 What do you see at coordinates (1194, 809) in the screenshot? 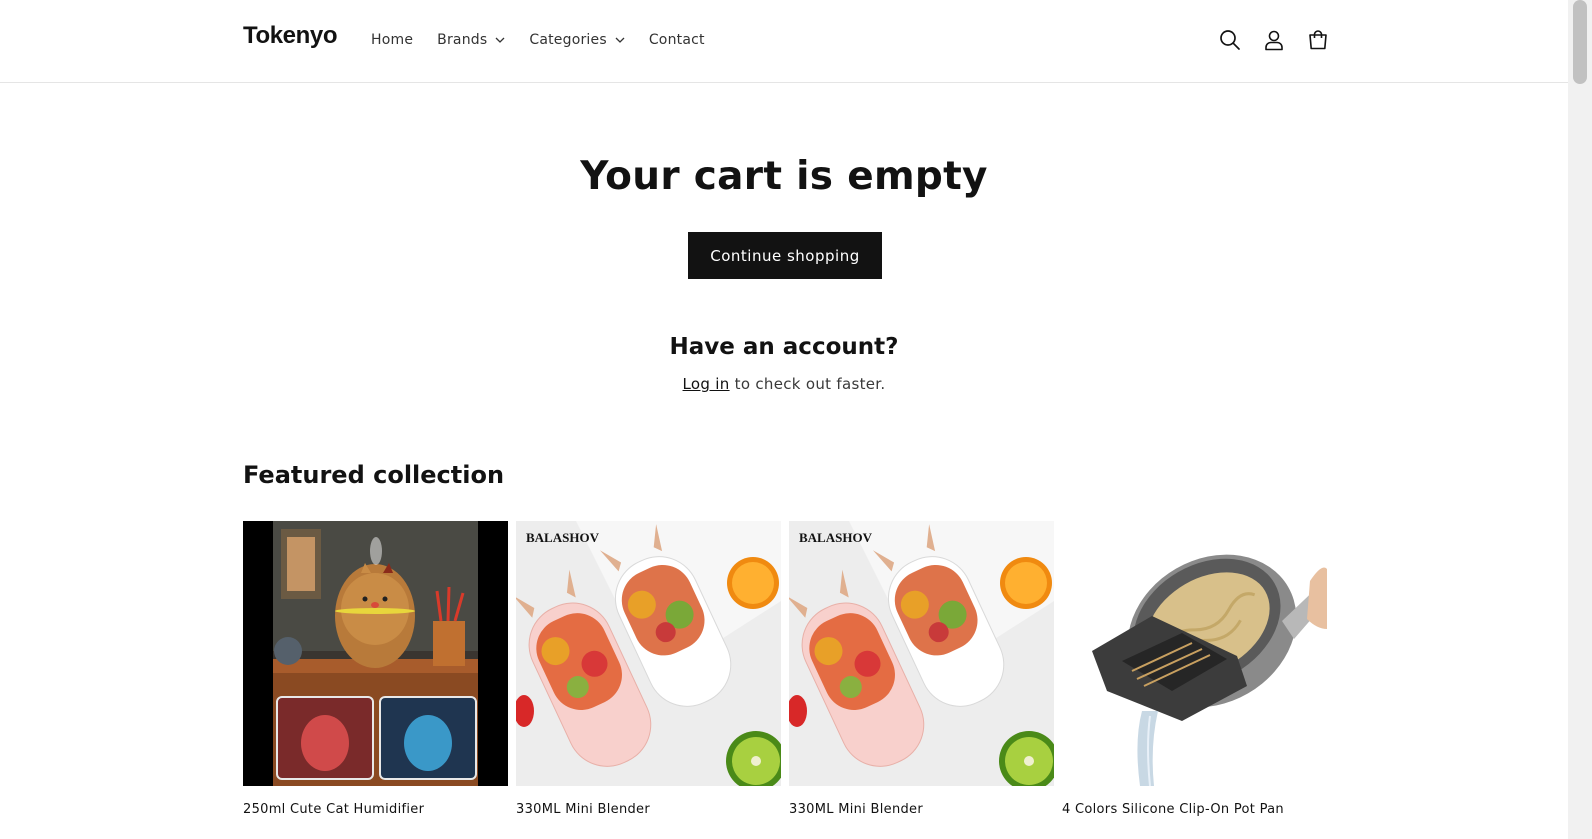
I see `product-title: 4 Colors Silicone Clip-On Pot Pan` at bounding box center [1194, 809].